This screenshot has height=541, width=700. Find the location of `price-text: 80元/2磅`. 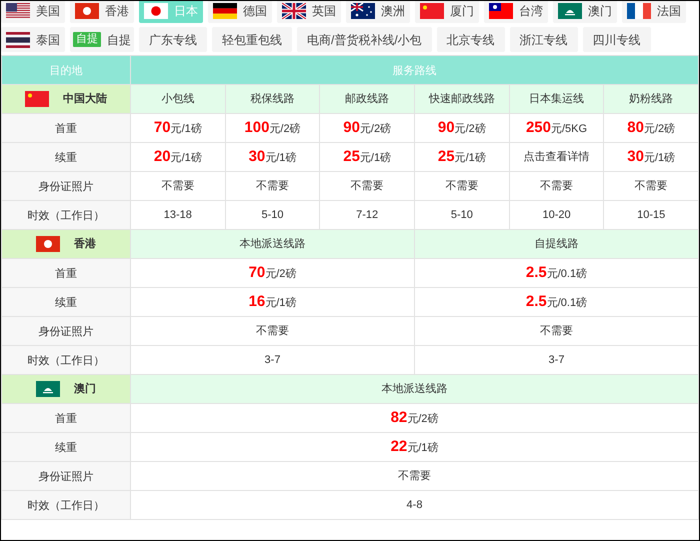

price-text: 80元/2磅 is located at coordinates (651, 128).